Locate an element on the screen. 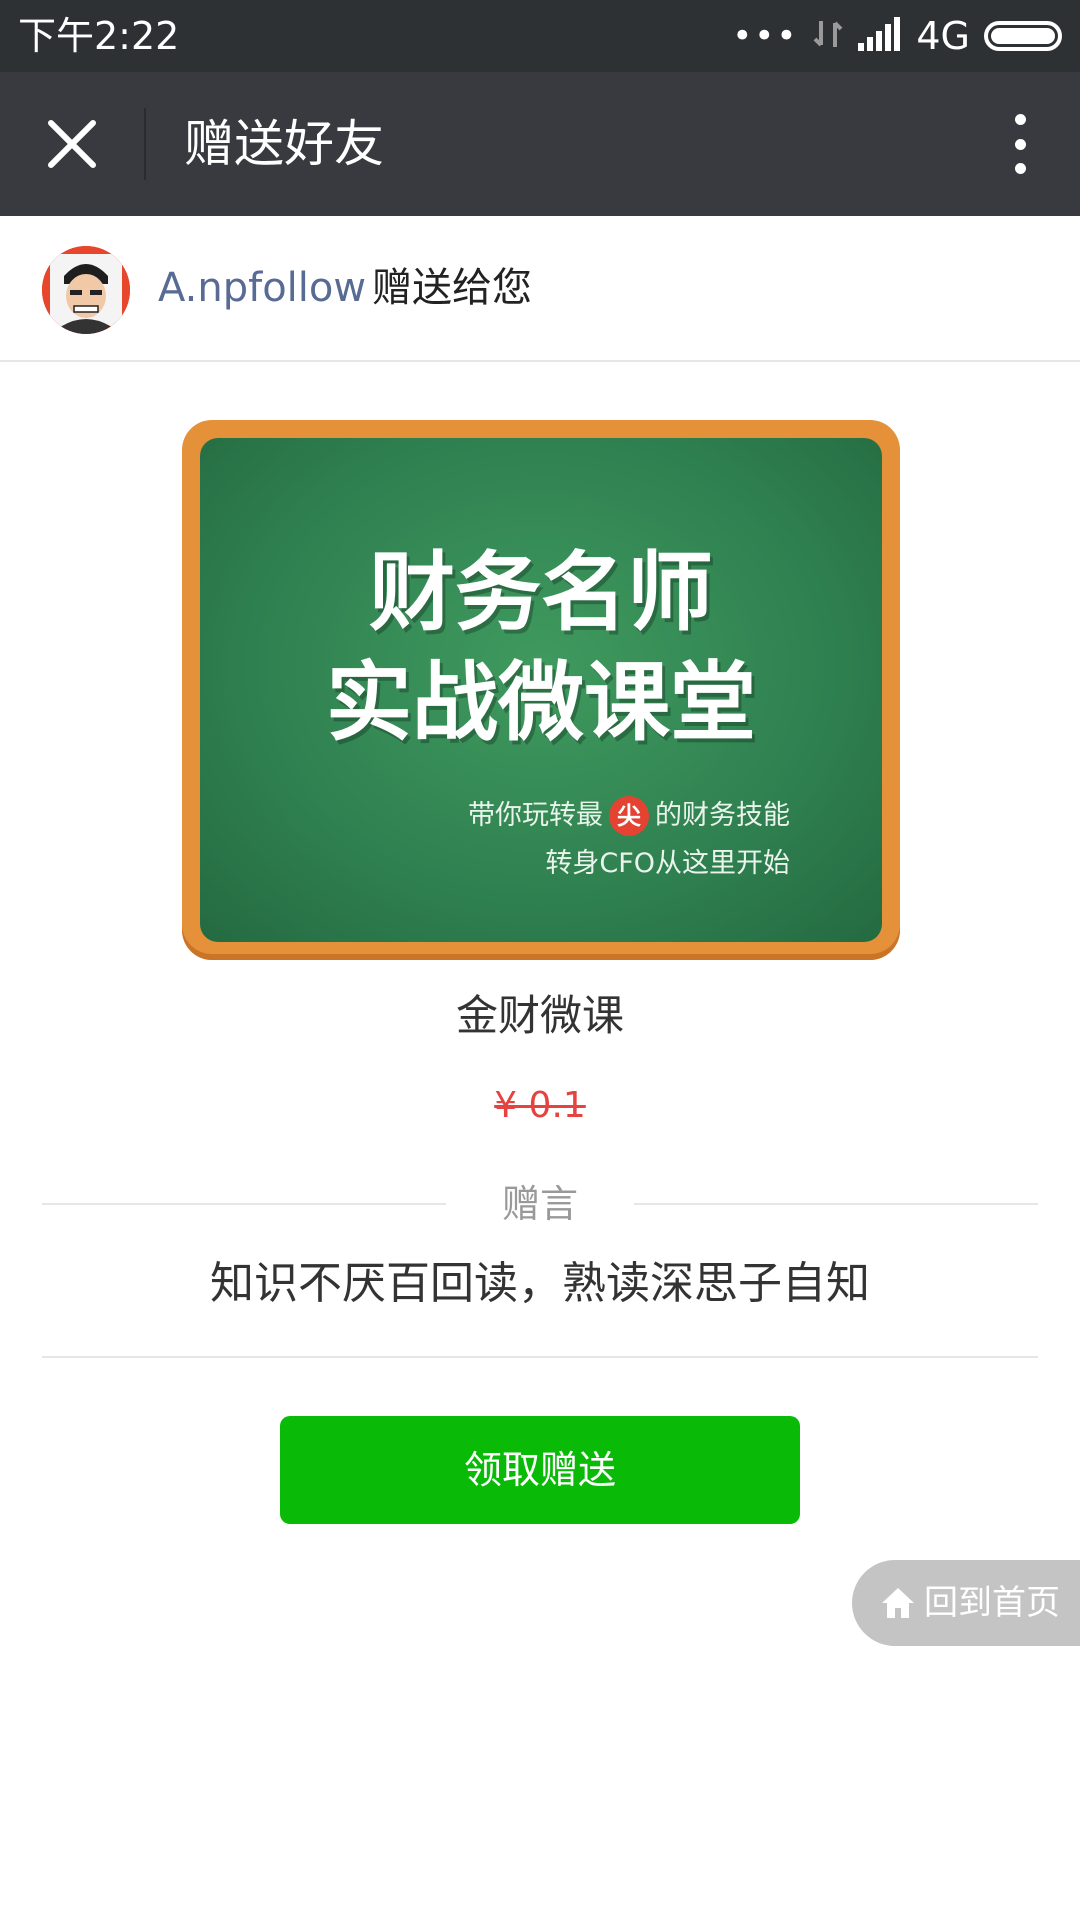 The height and width of the screenshot is (1920, 1080). cover-tagline-1-after: 的财务技能 is located at coordinates (722, 815).